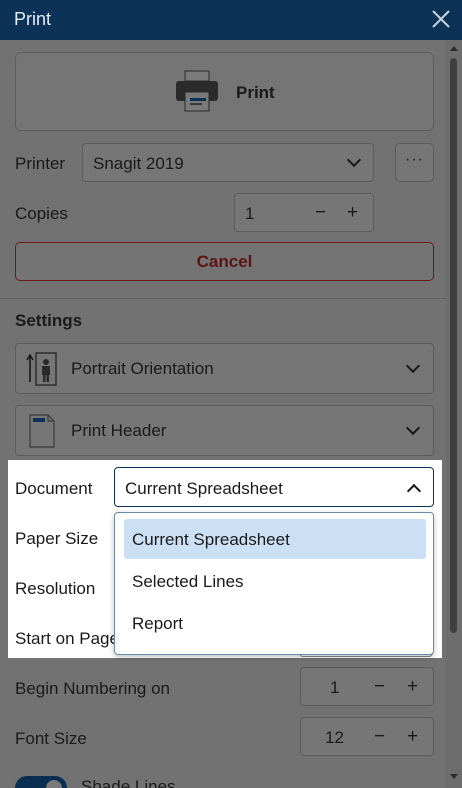  I want to click on portrait-orientation-icon, so click(41, 369).